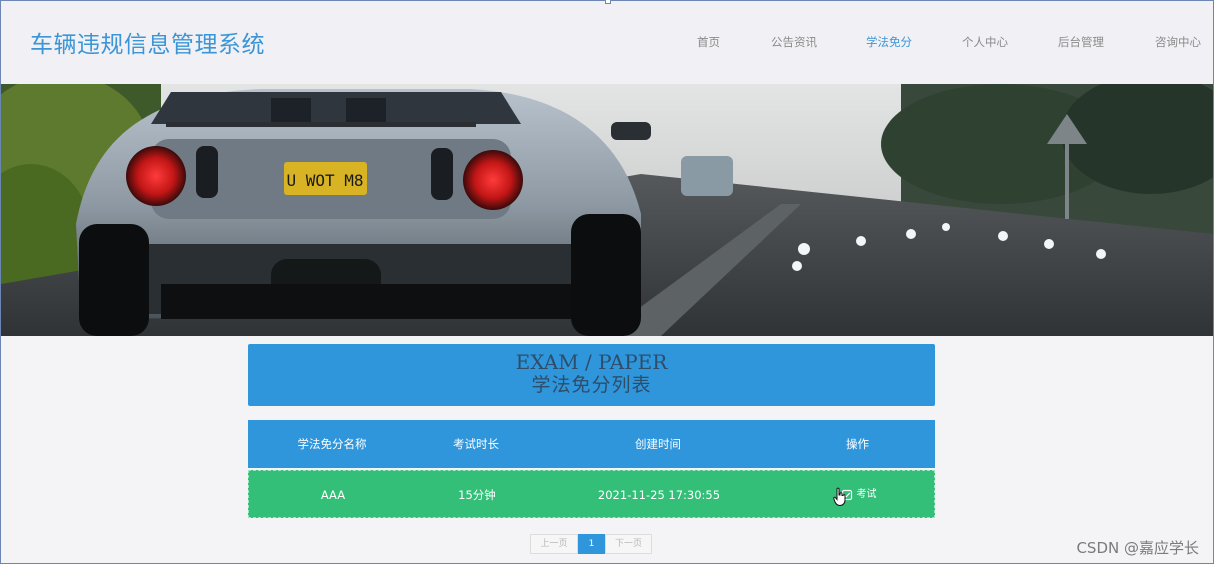  I want to click on exam-button-label: 考试, so click(866, 494).